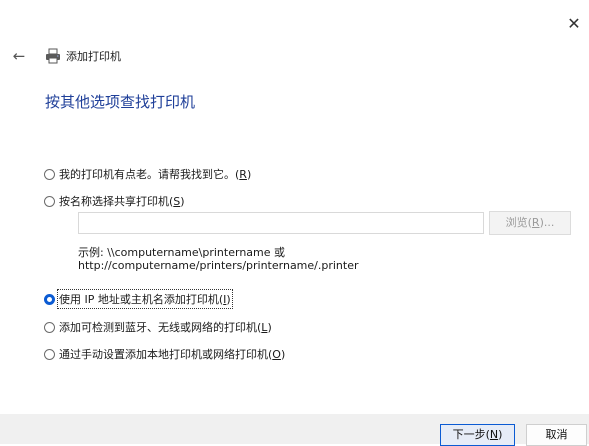 Image resolution: width=589 pixels, height=446 pixels. I want to click on example-line-1: 示例: \\computername\printername 或, so click(182, 252).